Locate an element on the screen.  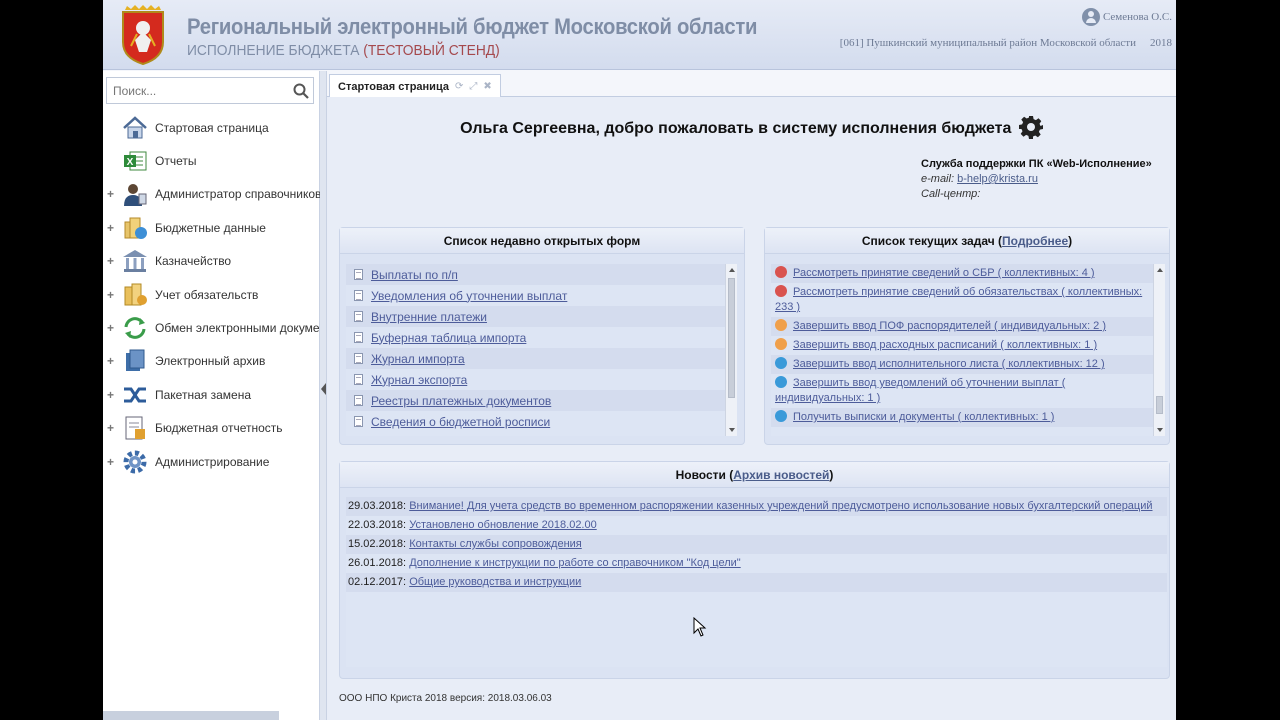
news-link: Общие руководства и инструкции is located at coordinates (495, 582).